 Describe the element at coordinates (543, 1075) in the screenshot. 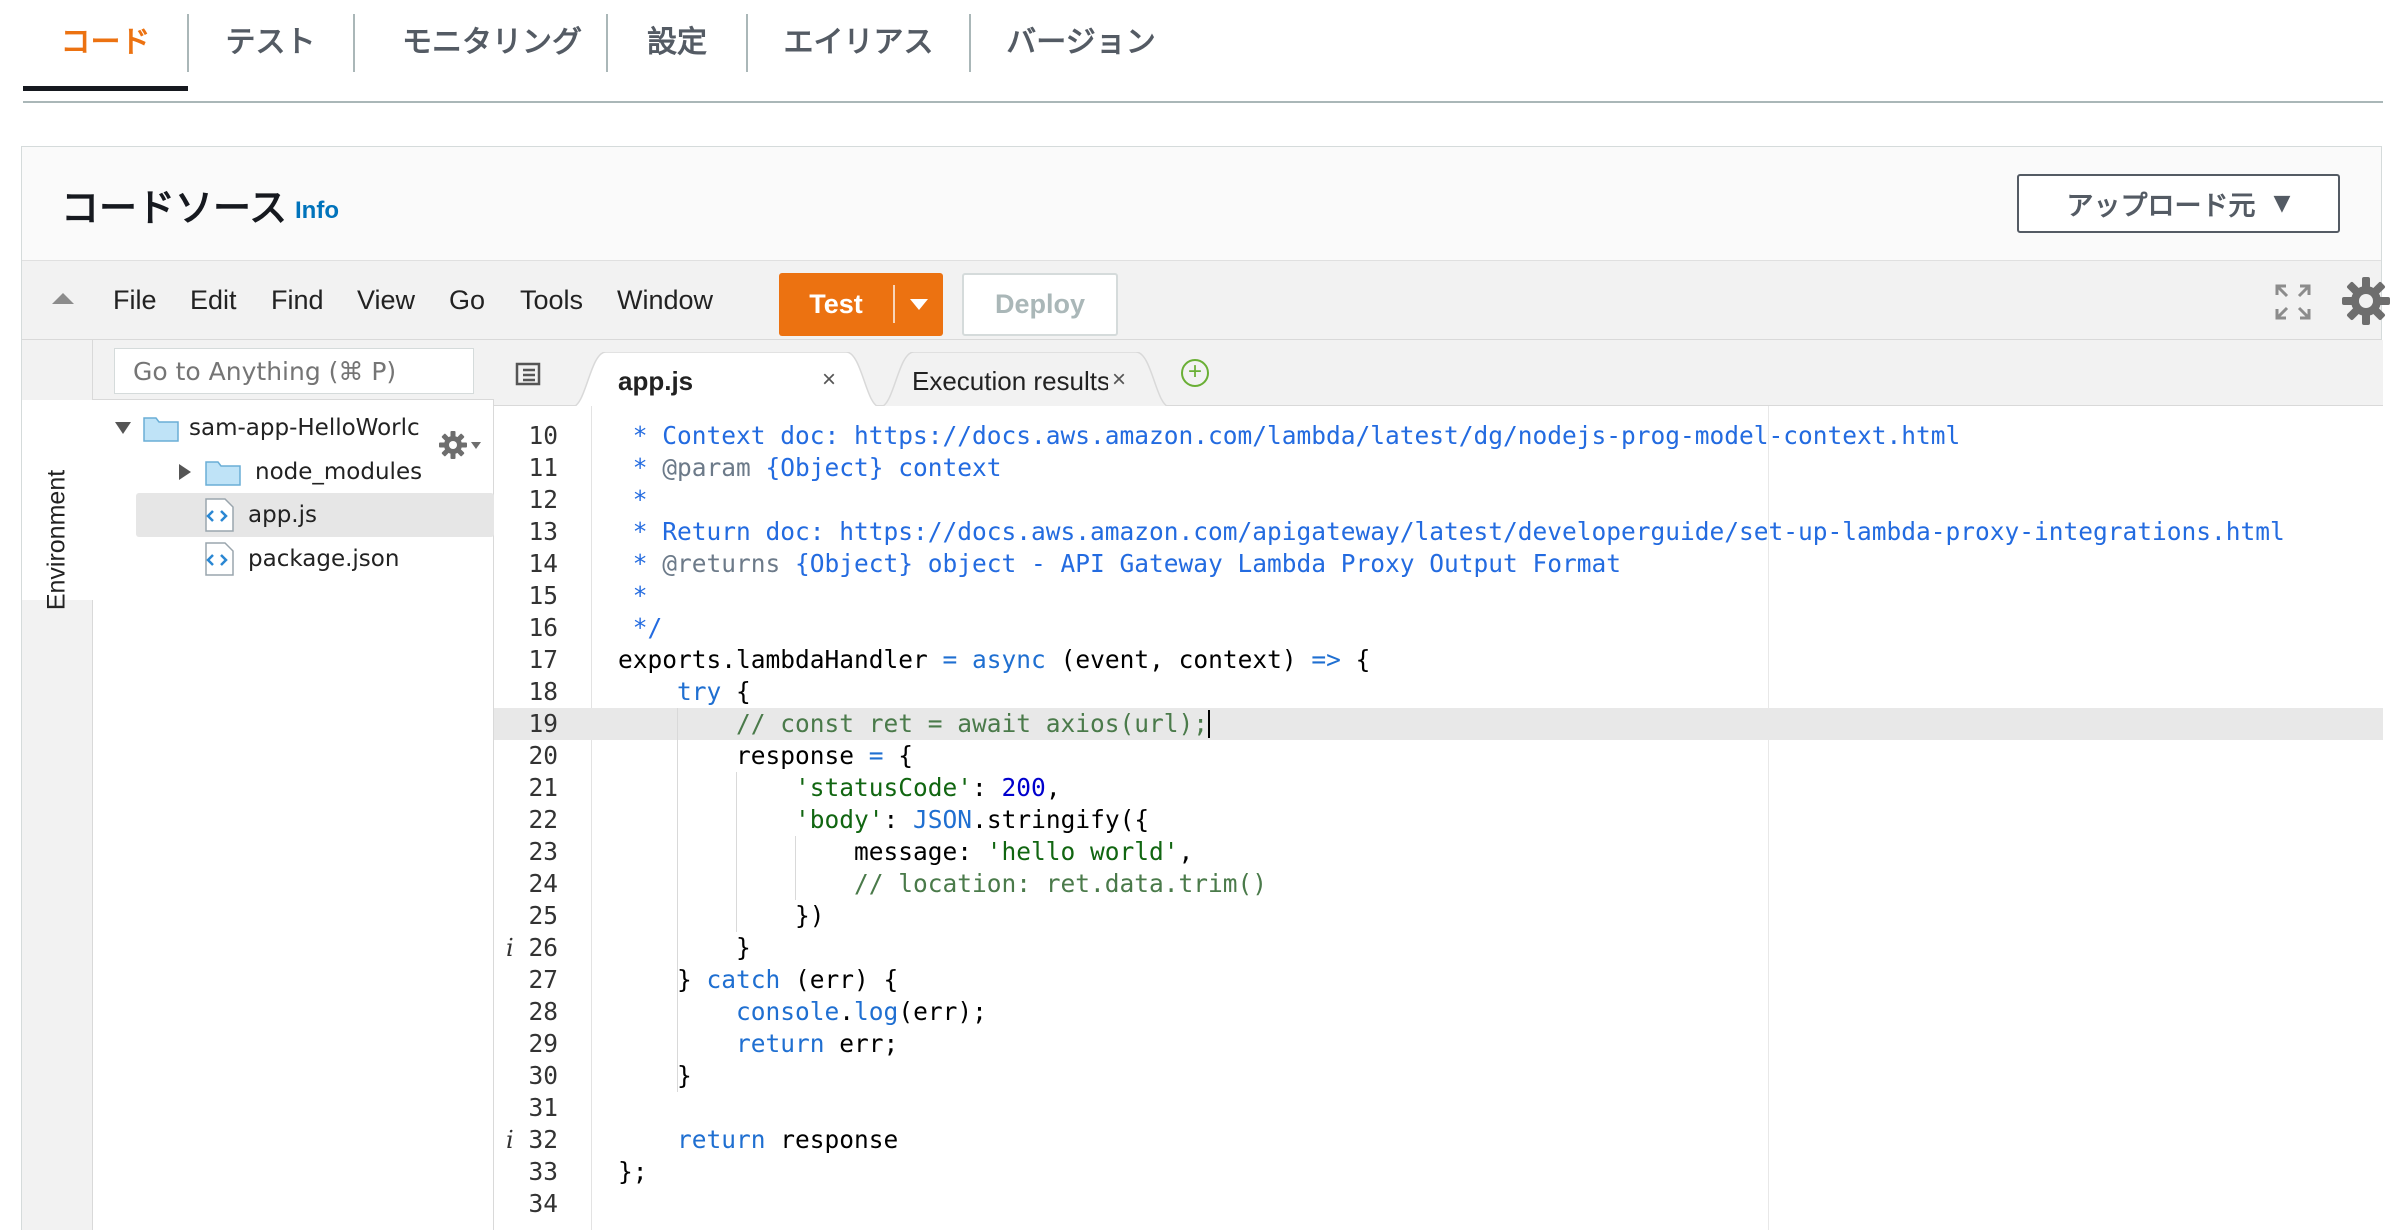

I see `line-number: 30` at that location.